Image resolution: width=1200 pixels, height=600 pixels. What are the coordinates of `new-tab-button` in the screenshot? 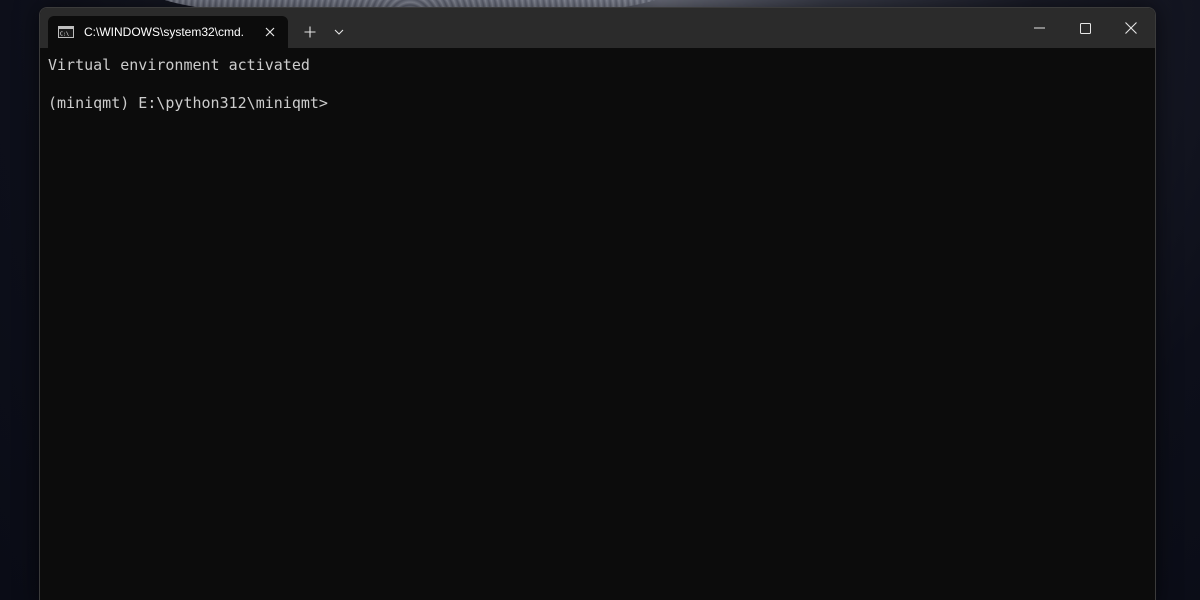 It's located at (310, 32).